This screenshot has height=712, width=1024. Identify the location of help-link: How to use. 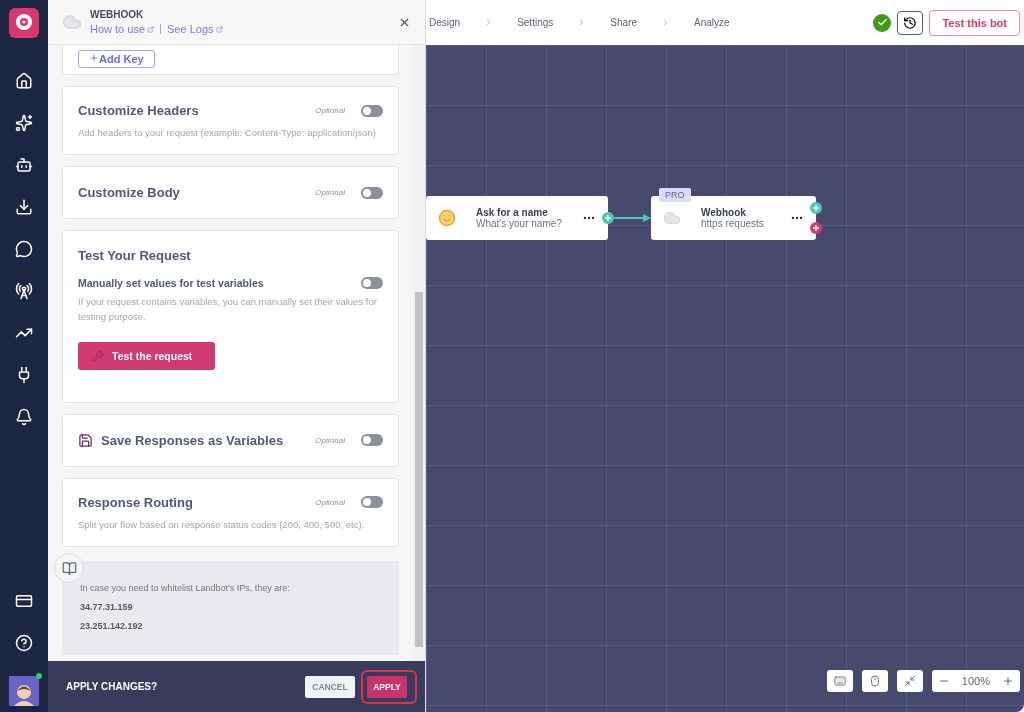
(122, 29).